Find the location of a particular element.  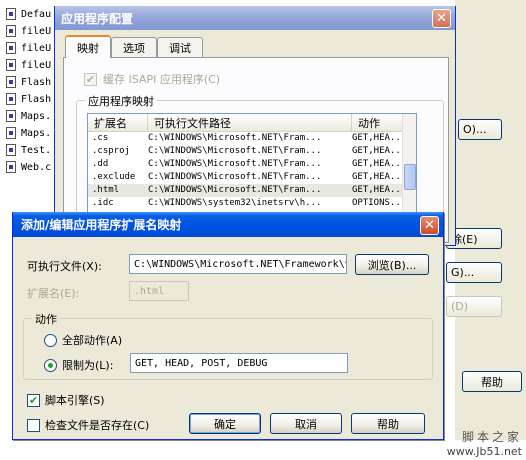

tab-mapping: 映射 is located at coordinates (88, 46).